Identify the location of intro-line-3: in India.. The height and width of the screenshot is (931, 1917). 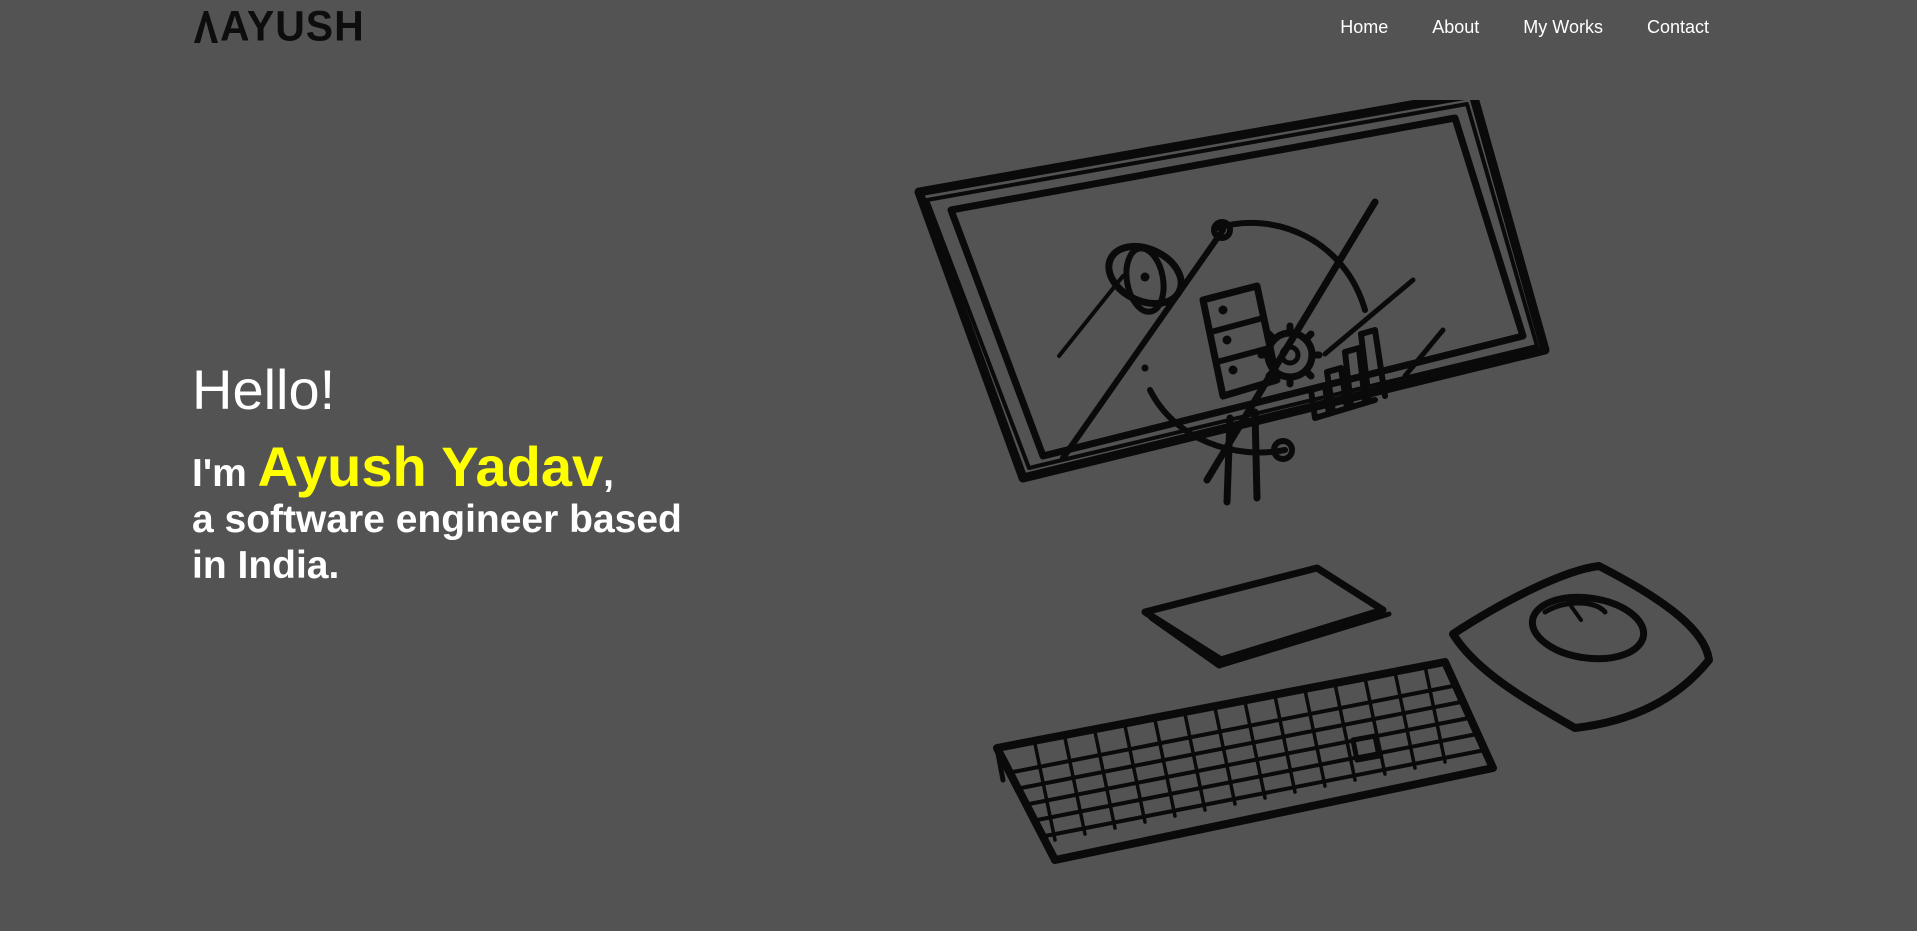
(266, 565).